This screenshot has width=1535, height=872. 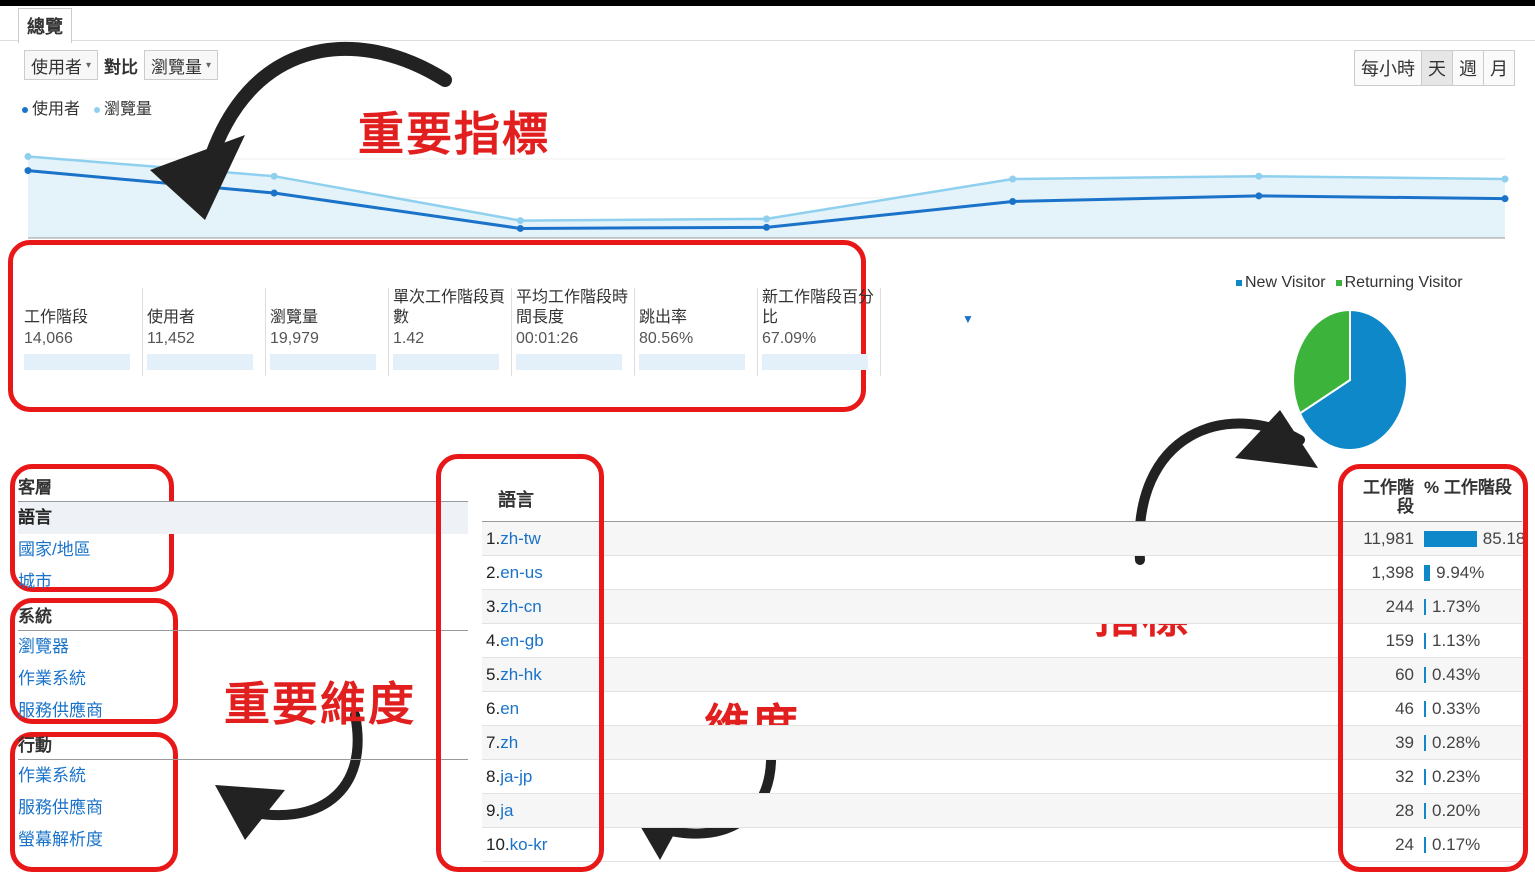 I want to click on sidebar-item-city: 城市, so click(x=243, y=582).